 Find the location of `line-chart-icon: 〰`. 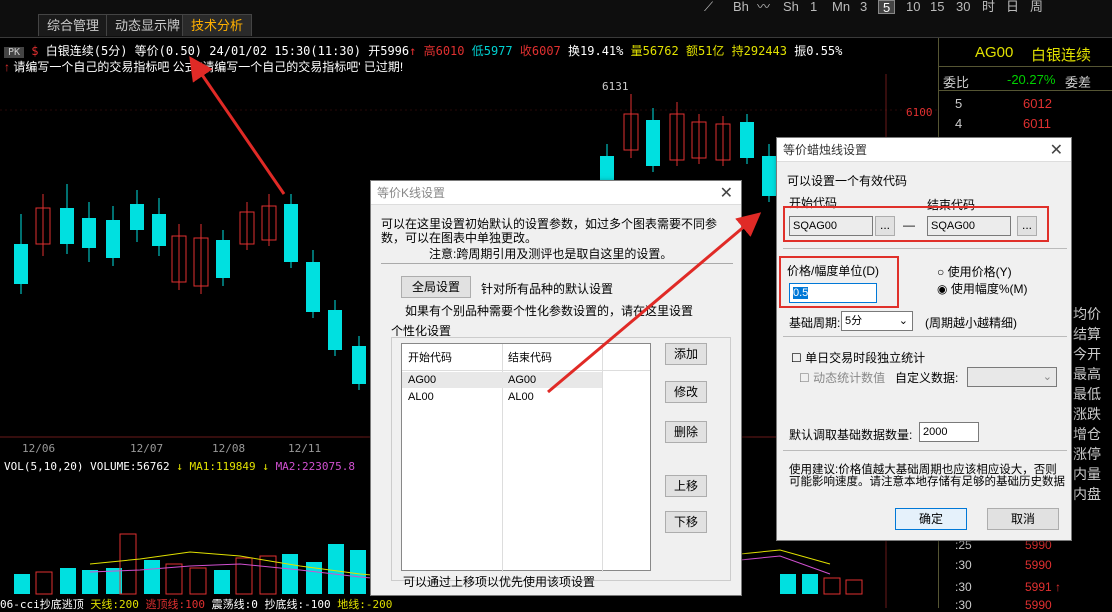

line-chart-icon: 〰 is located at coordinates (763, 7).